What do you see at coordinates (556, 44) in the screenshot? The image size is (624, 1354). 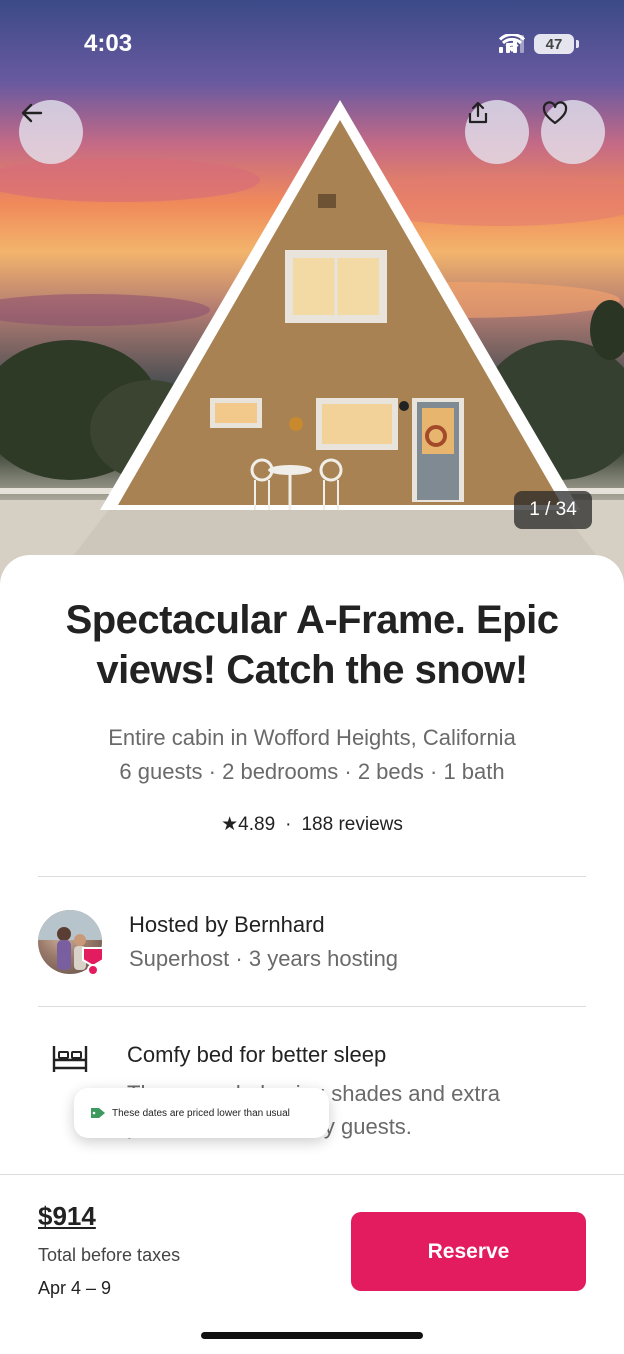 I see `battery-icon: 47` at bounding box center [556, 44].